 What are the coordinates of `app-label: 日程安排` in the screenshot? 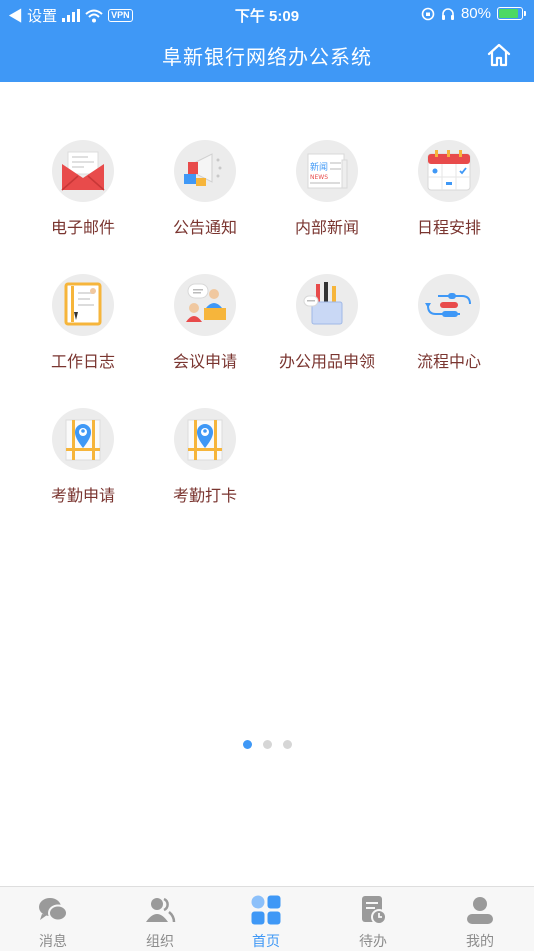 It's located at (448, 227).